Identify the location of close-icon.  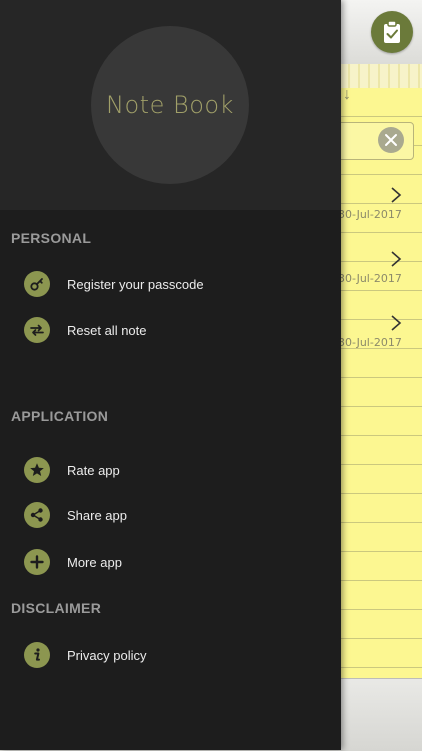
(391, 140).